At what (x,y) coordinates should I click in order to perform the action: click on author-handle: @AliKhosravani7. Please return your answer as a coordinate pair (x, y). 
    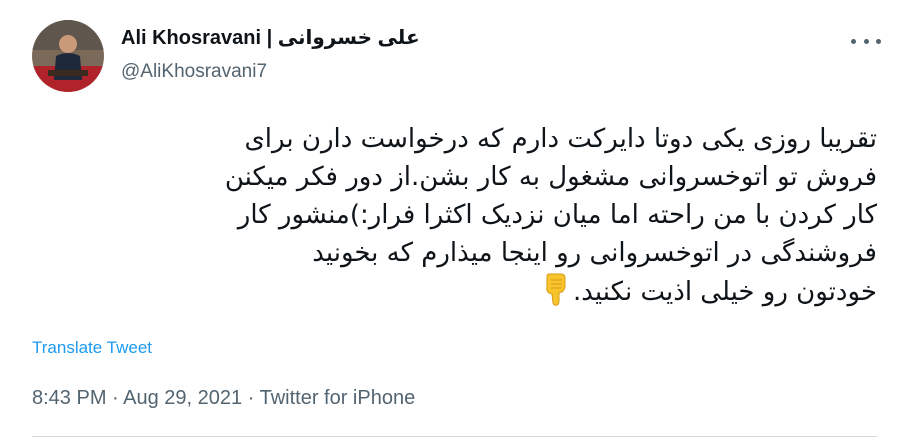
    Looking at the image, I should click on (270, 72).